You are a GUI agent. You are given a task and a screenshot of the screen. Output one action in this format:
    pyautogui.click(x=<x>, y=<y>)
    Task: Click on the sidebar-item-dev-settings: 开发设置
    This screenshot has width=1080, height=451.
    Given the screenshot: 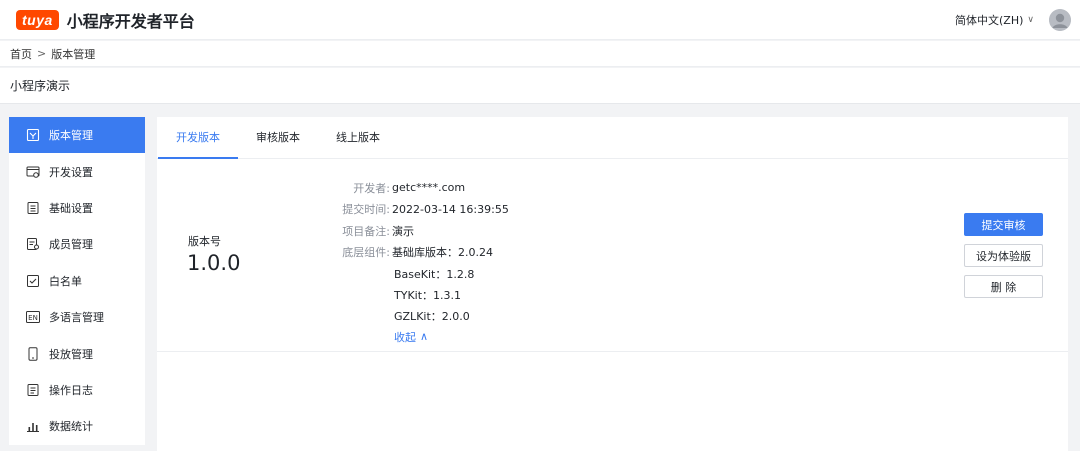 What is the action you would take?
    pyautogui.click(x=77, y=171)
    